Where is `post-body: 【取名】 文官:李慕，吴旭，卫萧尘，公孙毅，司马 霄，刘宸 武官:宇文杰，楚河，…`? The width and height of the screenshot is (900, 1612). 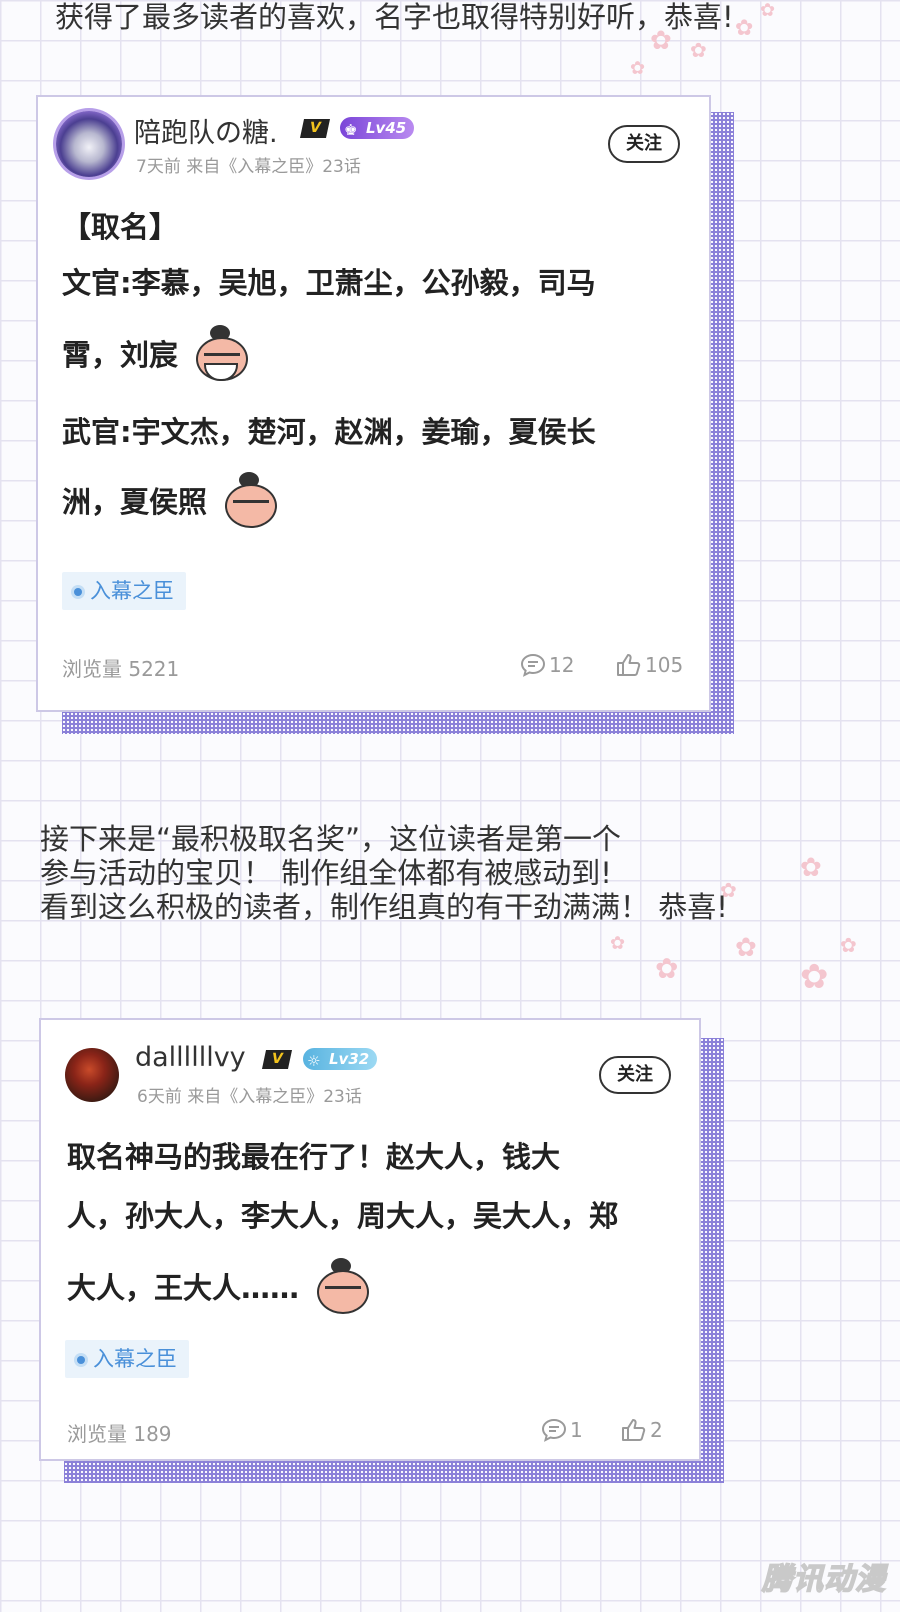 post-body: 【取名】 文官:李慕，吴旭，卫萧尘，公孙毅，司马 霄，刘宸 武官:宇文杰，楚河，… is located at coordinates (329, 367).